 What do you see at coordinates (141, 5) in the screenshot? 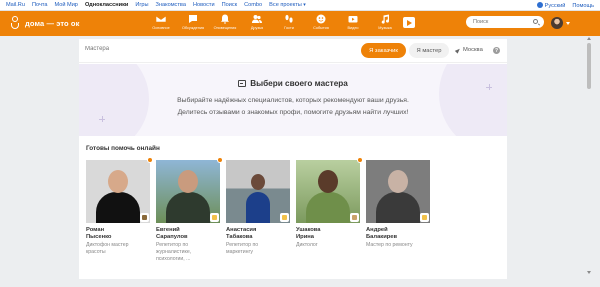
I see `link-games: Игры` at bounding box center [141, 5].